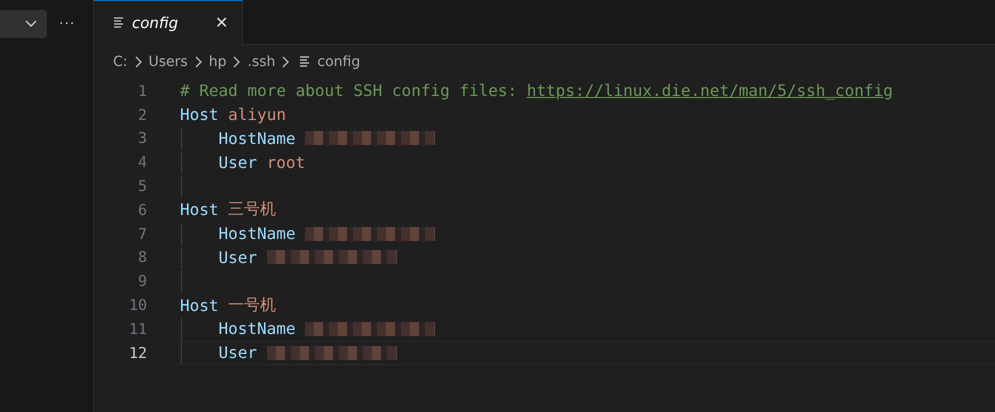 This screenshot has height=412, width=995. Describe the element at coordinates (156, 23) in the screenshot. I see `tab-label: config` at that location.